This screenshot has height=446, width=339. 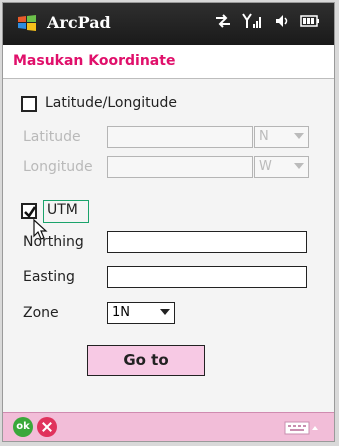 What do you see at coordinates (146, 360) in the screenshot?
I see `go-to-button: Go to` at bounding box center [146, 360].